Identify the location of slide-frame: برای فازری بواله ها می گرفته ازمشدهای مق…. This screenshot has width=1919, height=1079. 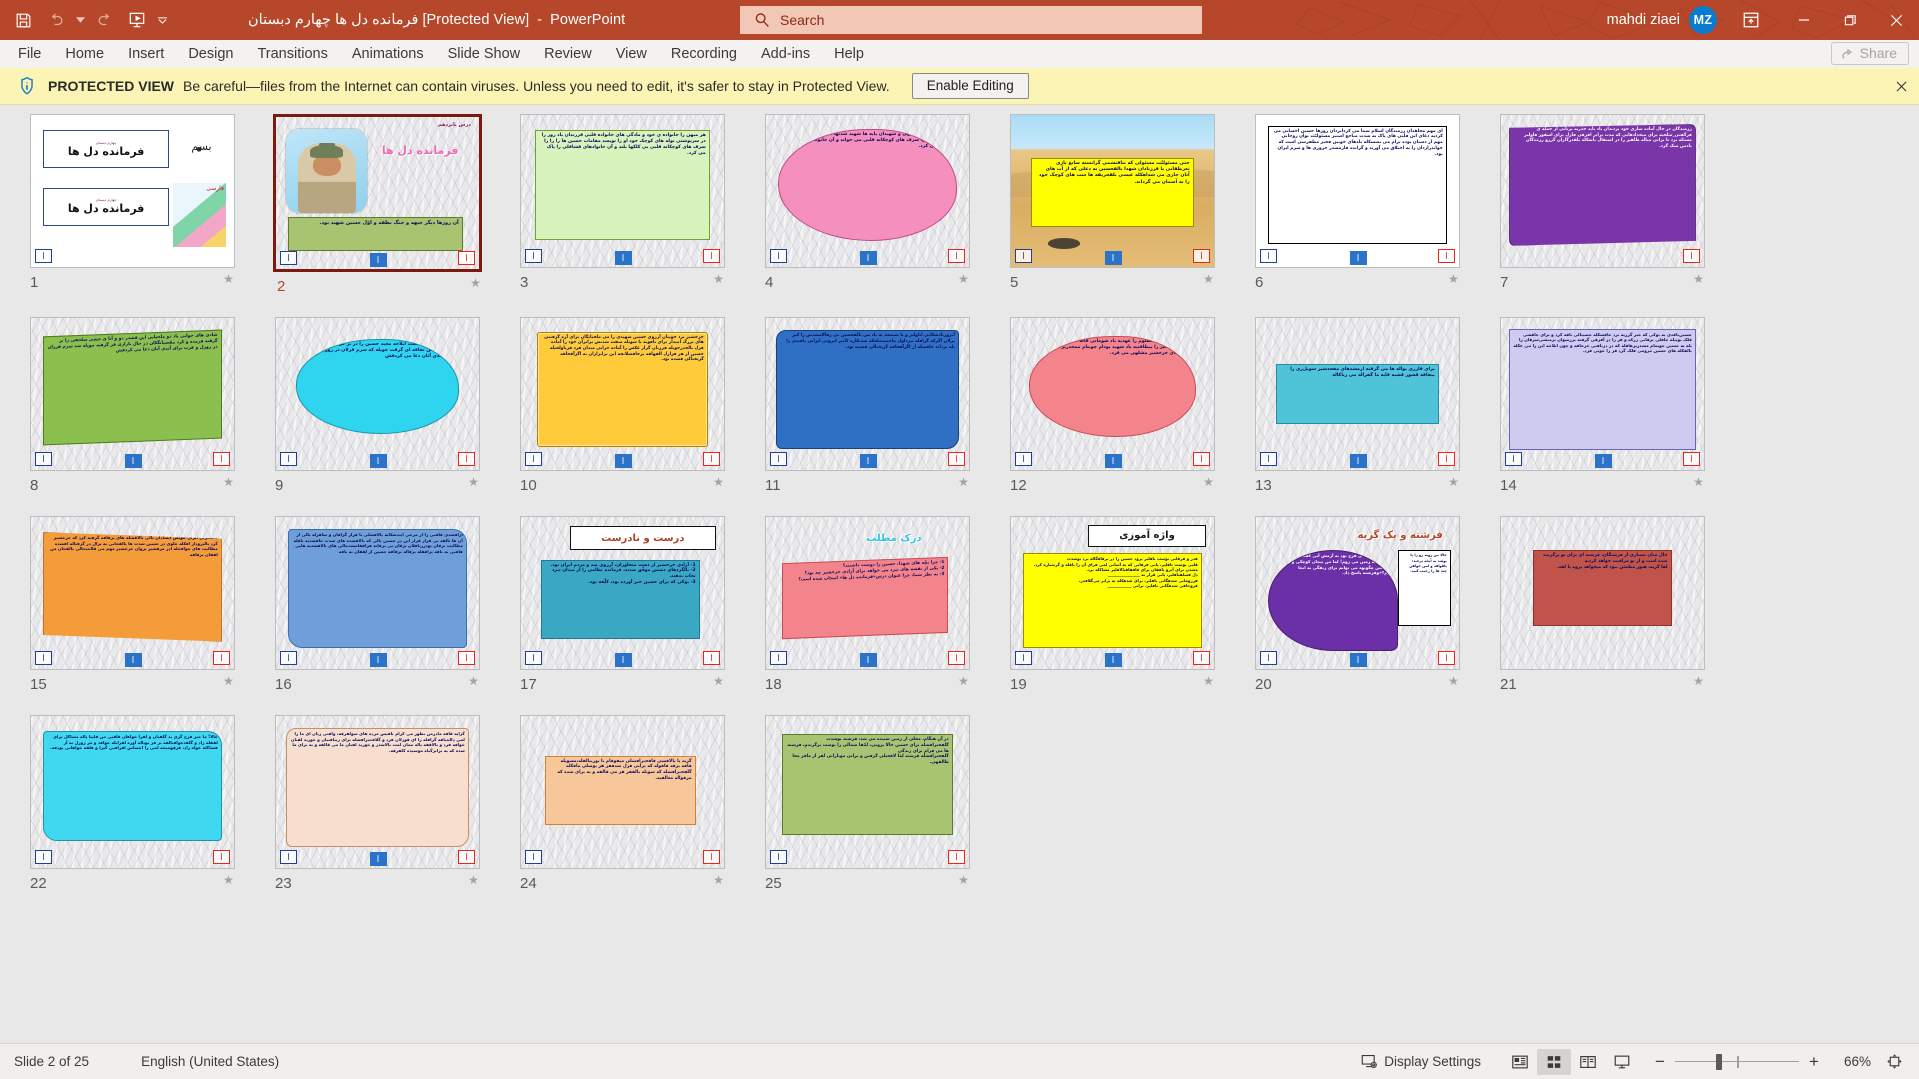
(1357, 394).